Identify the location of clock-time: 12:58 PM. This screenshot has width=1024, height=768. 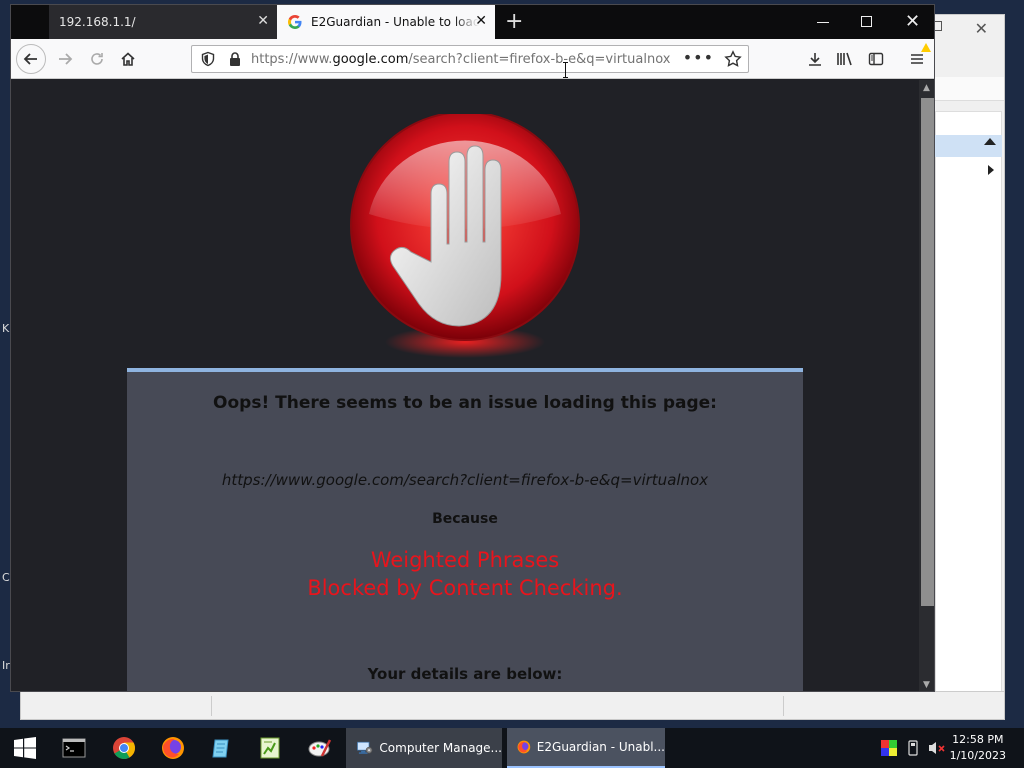
(978, 739).